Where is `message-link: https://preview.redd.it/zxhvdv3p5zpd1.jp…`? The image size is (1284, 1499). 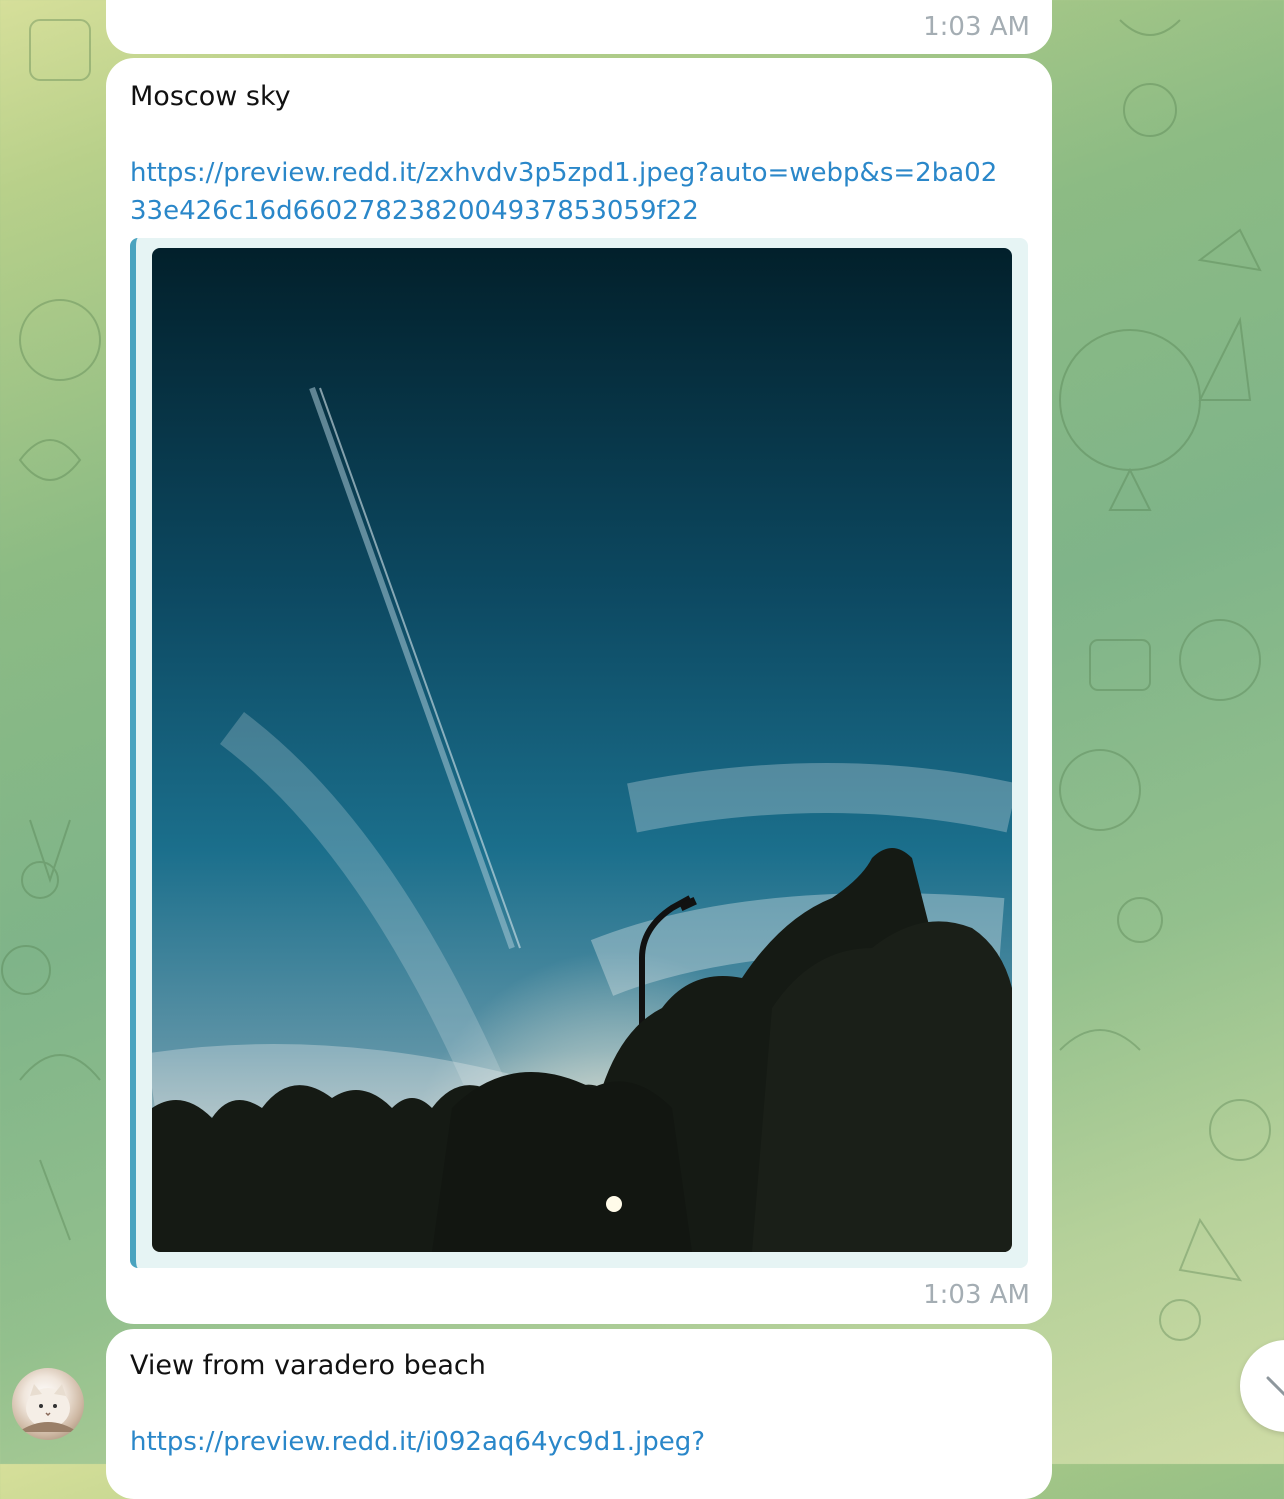
message-link: https://preview.redd.it/zxhvdv3p5zpd1.jp… is located at coordinates (570, 192).